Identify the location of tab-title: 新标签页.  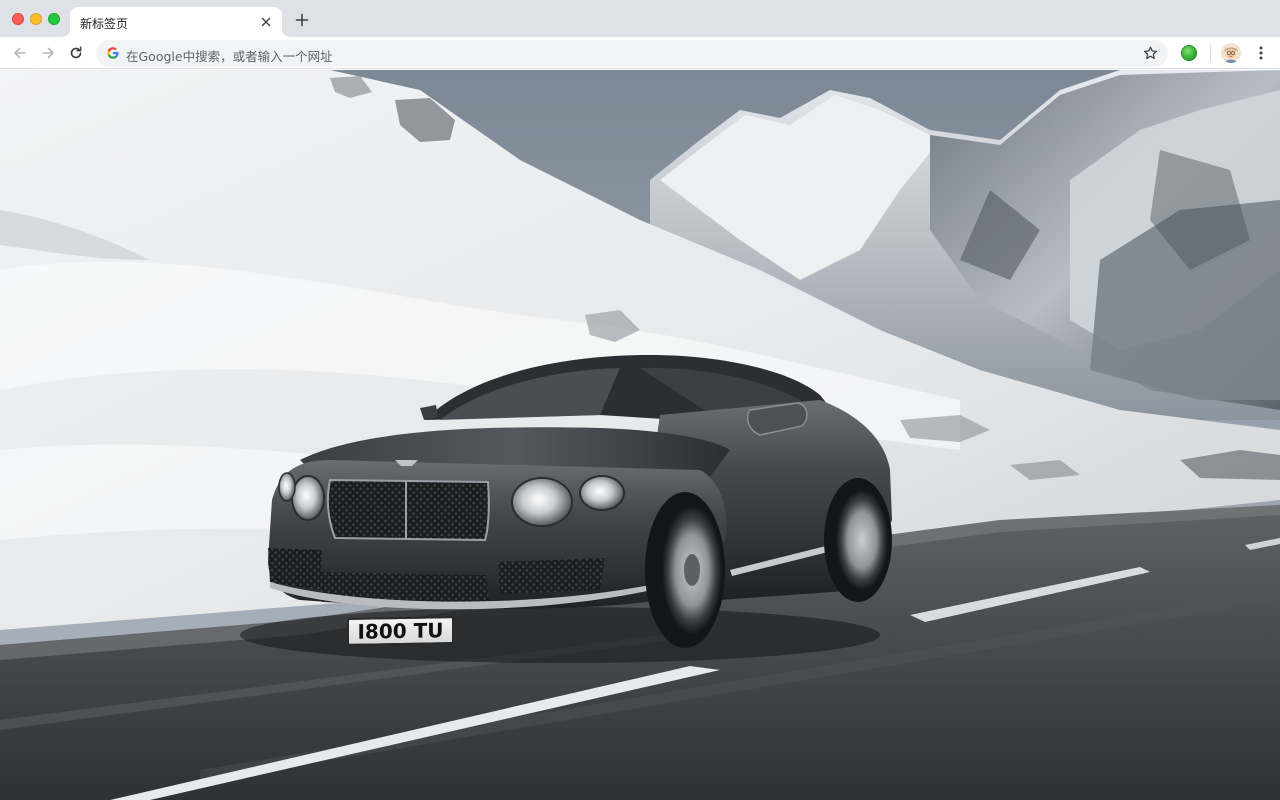
(104, 24).